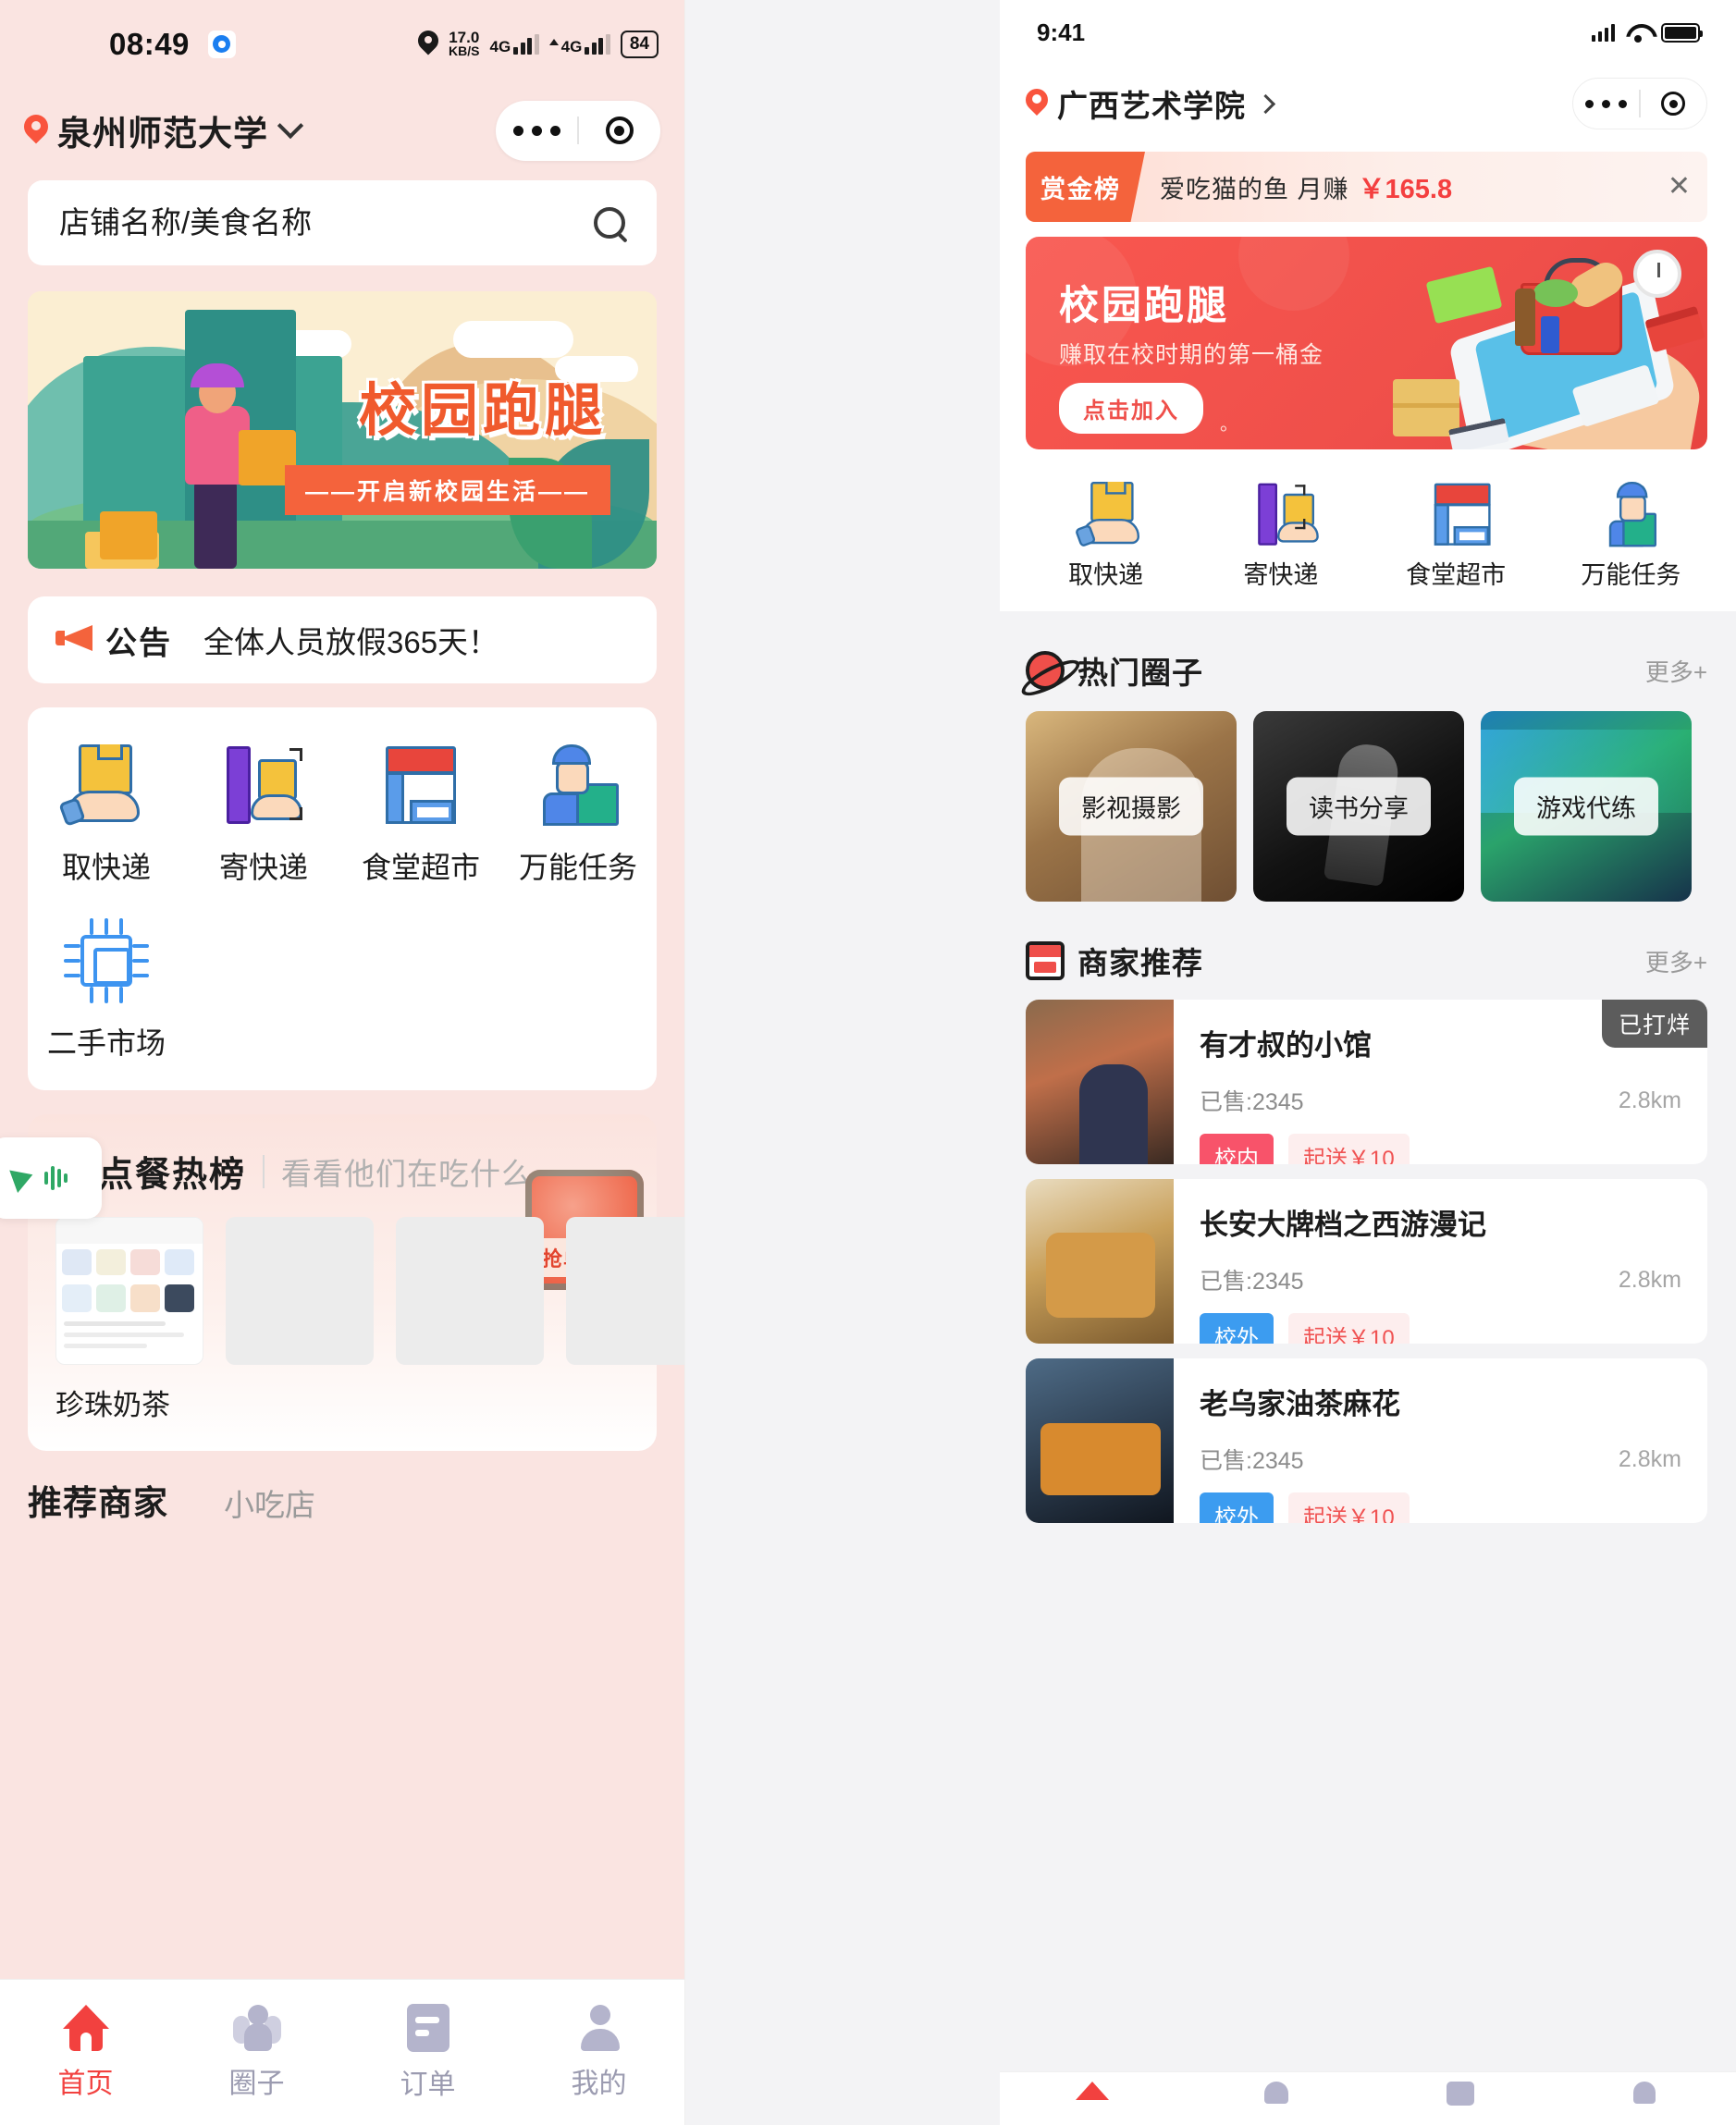  What do you see at coordinates (1131, 806) in the screenshot?
I see `circle-card: 影视摄影` at bounding box center [1131, 806].